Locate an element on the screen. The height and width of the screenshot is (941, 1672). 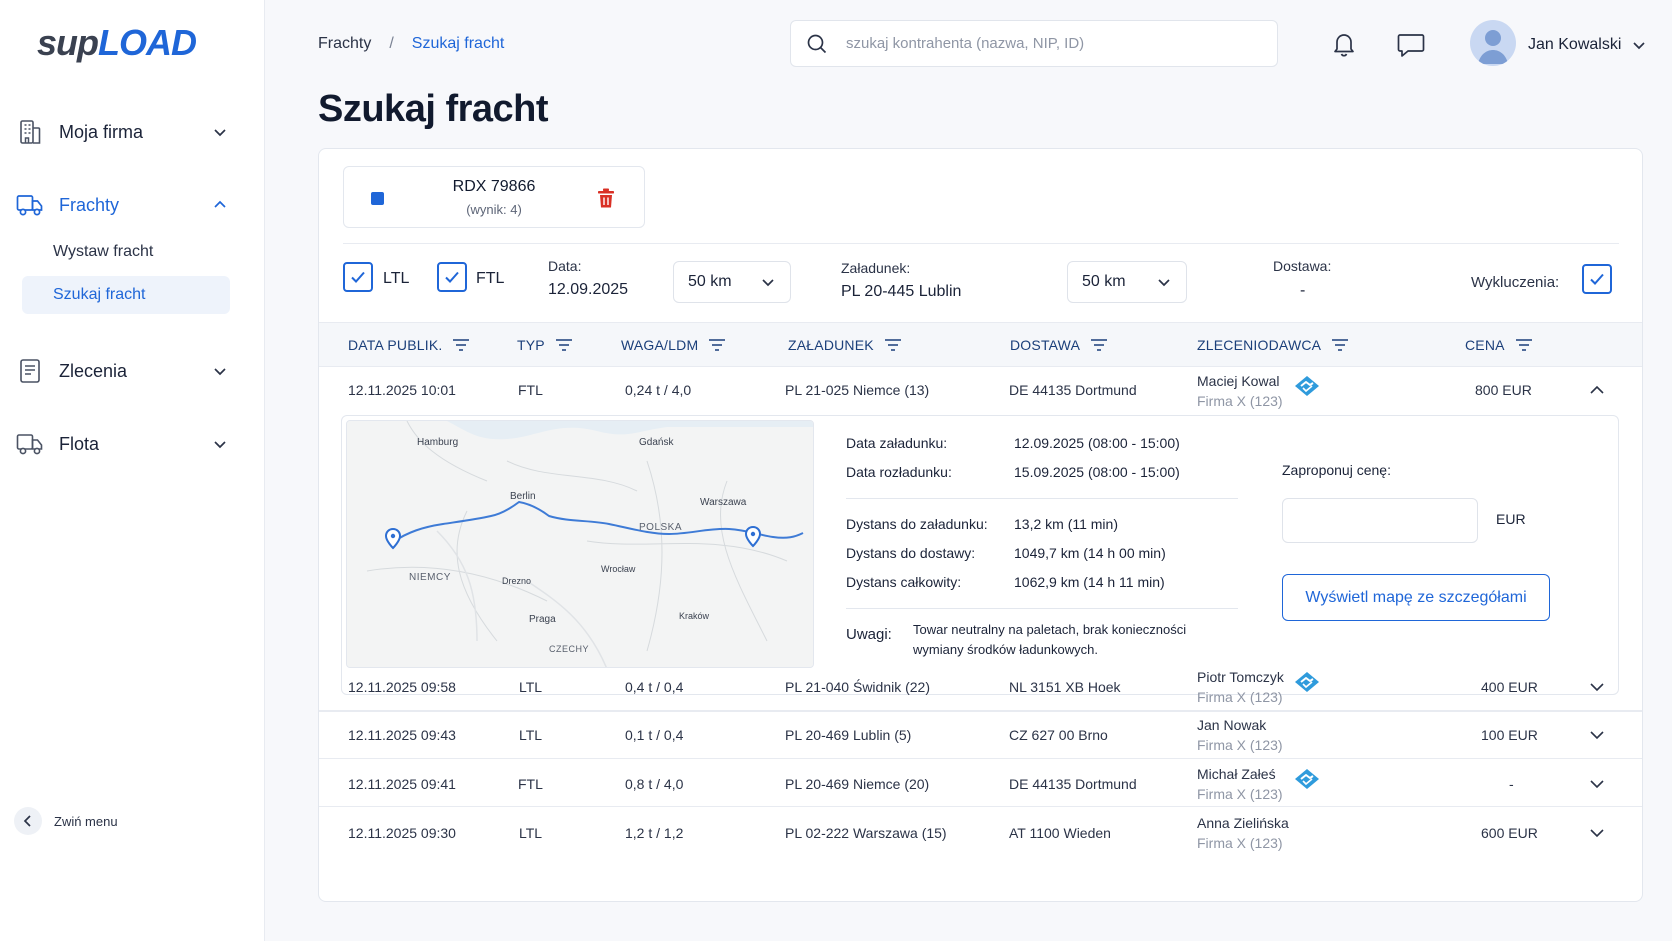
delivery-label: Dostawa: is located at coordinates (1302, 266).